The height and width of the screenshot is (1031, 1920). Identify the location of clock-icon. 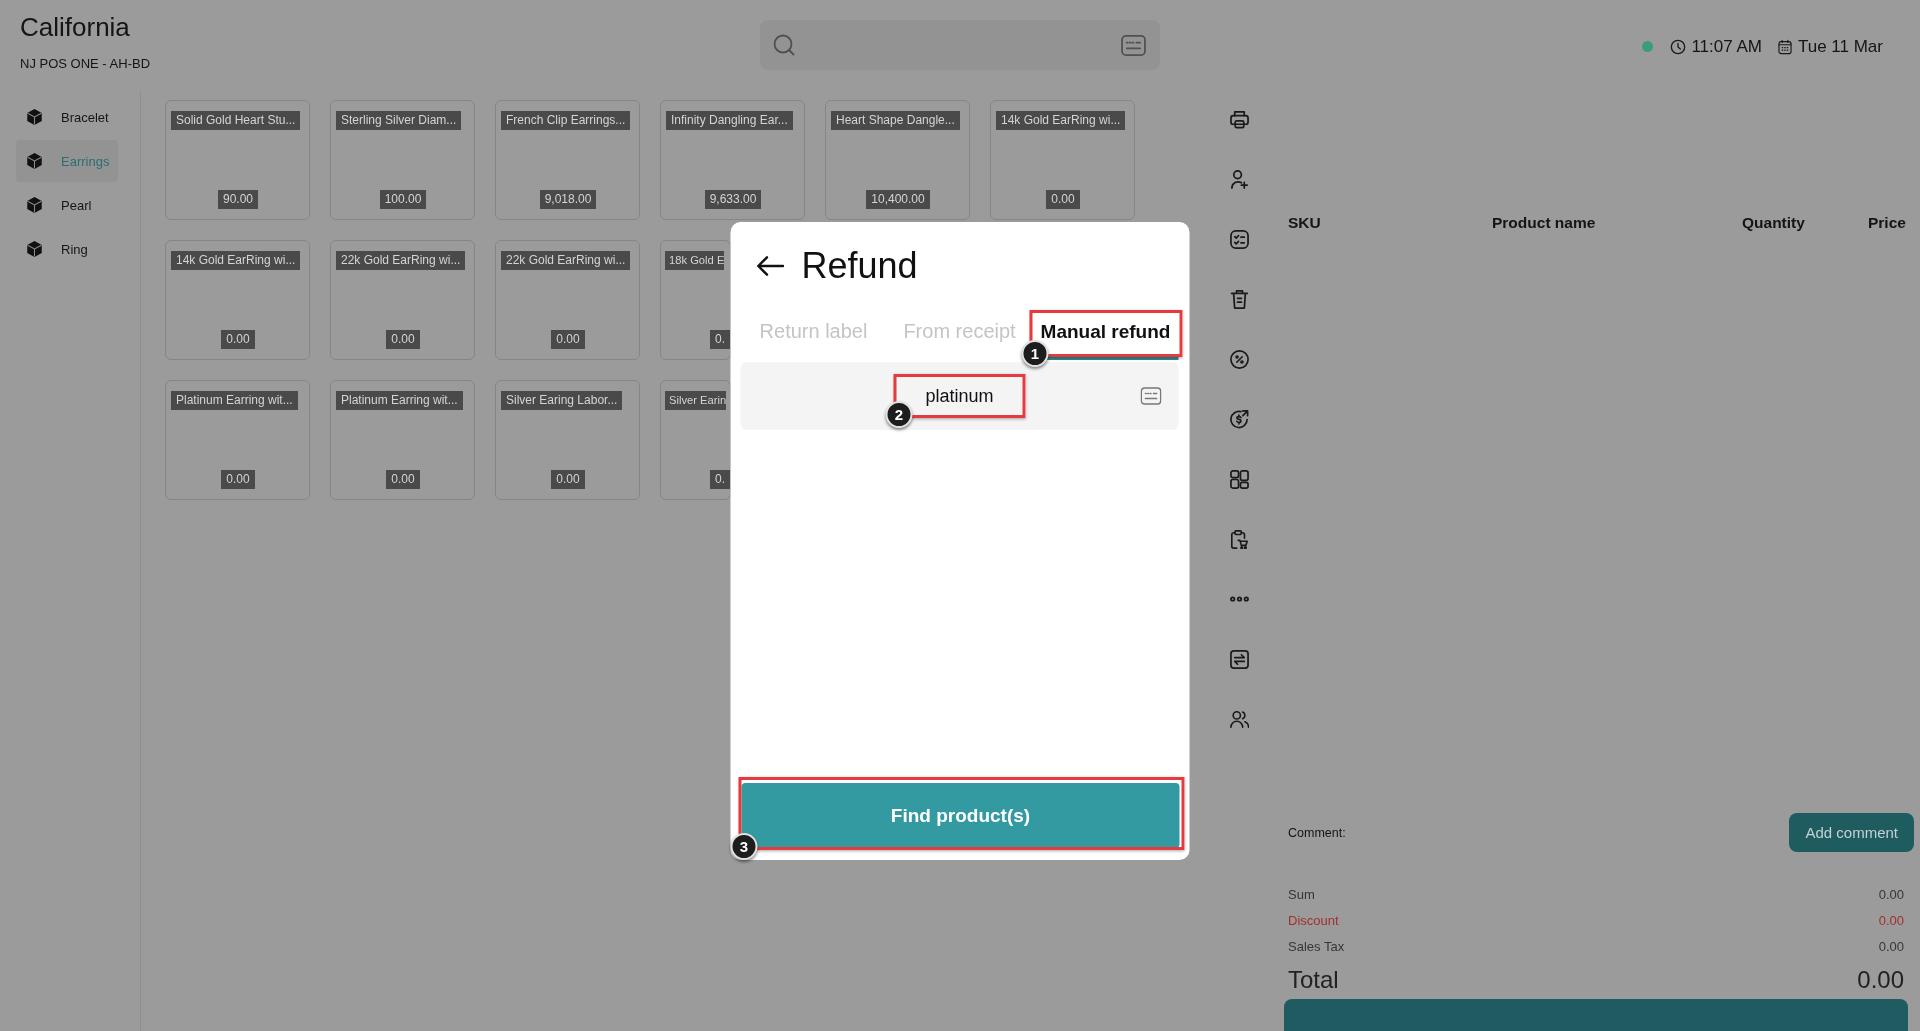
(1678, 47).